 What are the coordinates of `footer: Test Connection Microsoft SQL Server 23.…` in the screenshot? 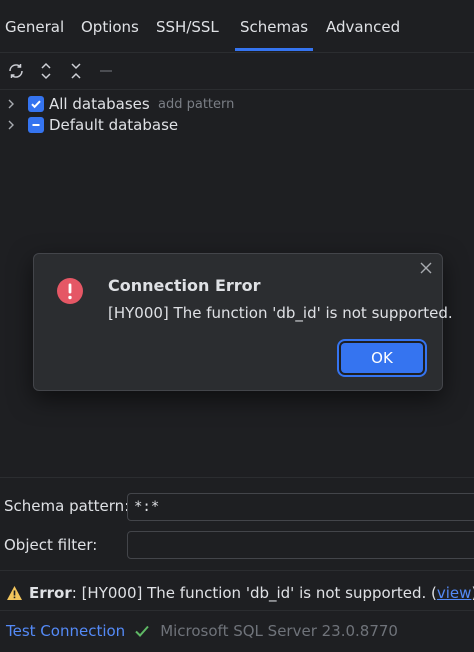 It's located at (202, 631).